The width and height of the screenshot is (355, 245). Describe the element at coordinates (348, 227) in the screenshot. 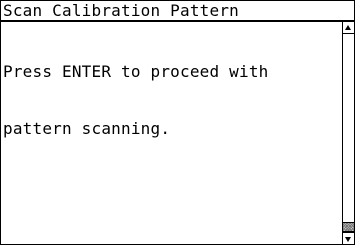

I see `scroll-thumb` at that location.